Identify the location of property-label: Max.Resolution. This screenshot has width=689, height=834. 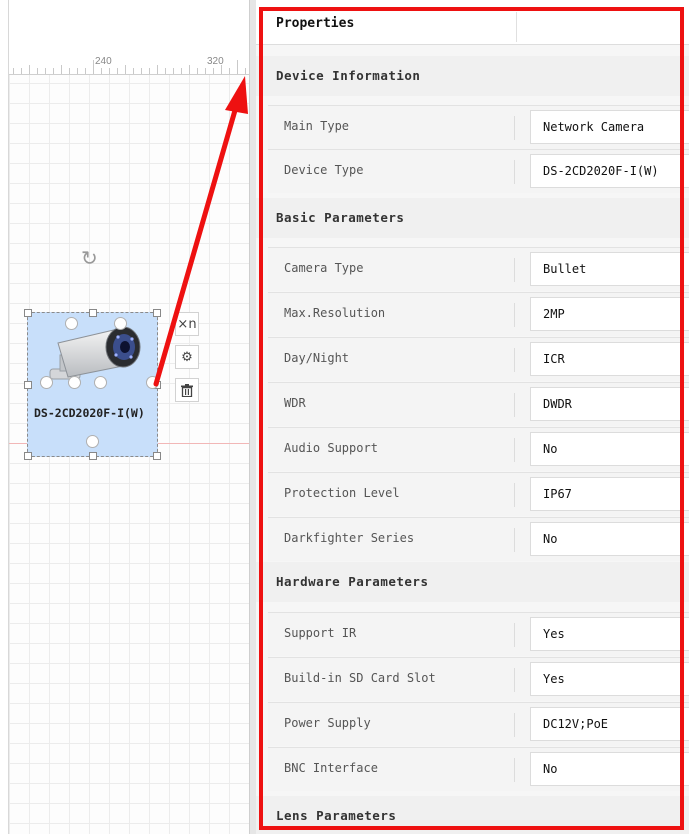
(335, 313).